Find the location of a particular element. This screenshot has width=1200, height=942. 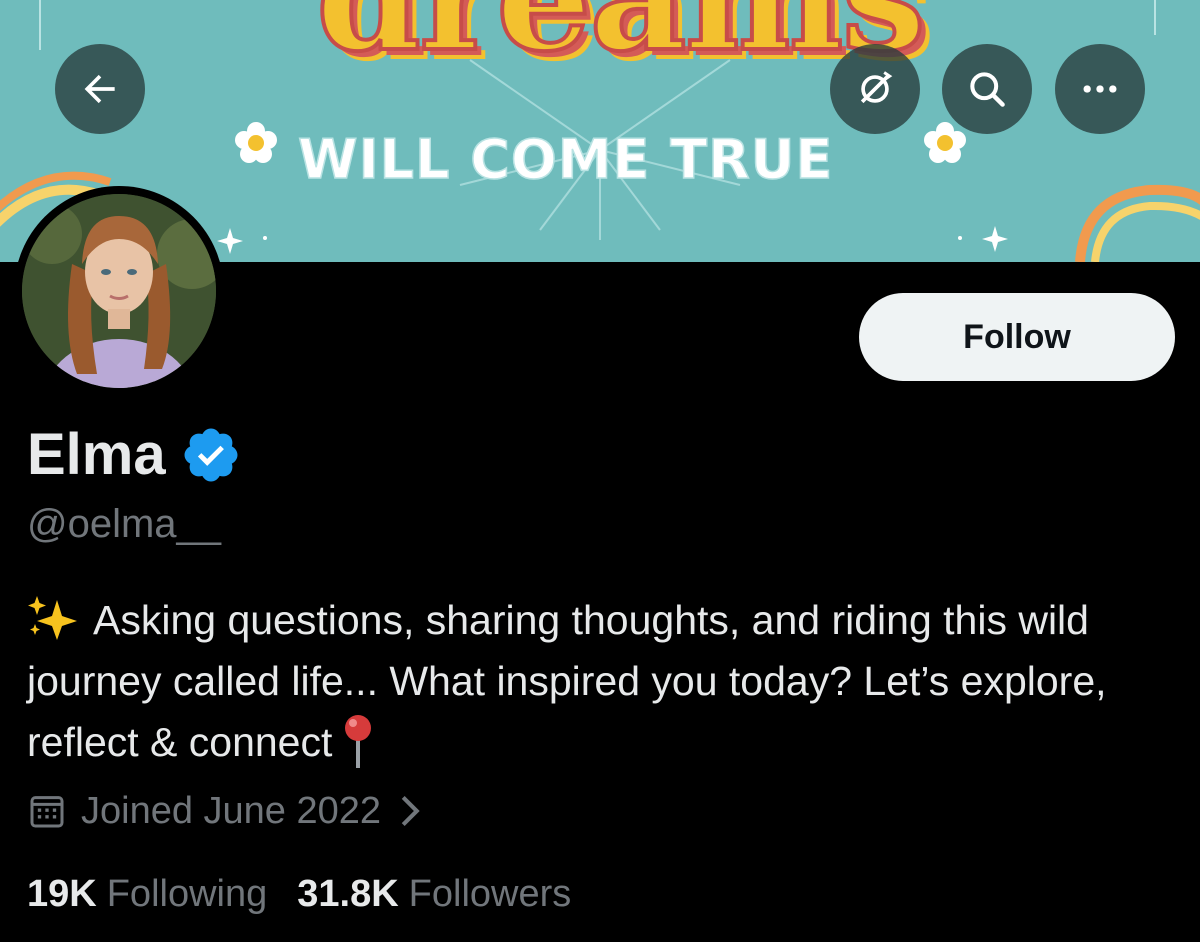

name-row: Elma is located at coordinates (134, 455).